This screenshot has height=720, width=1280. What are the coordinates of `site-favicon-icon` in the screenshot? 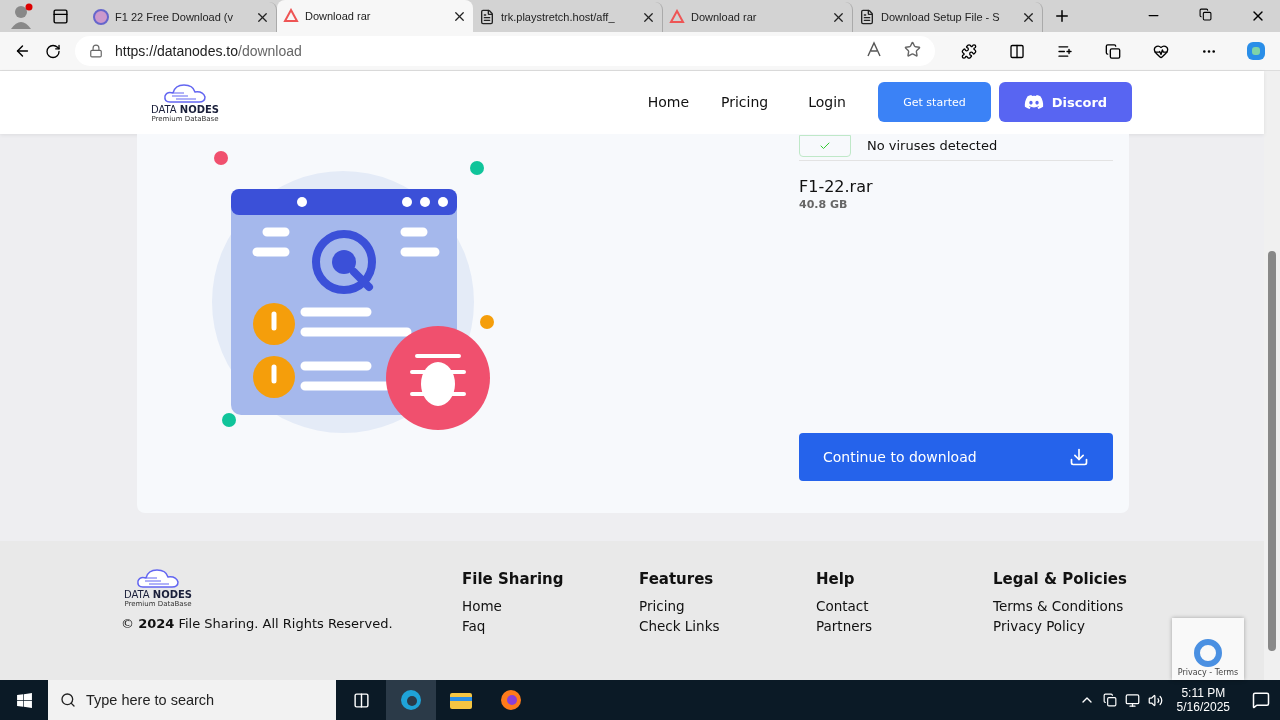 It's located at (101, 17).